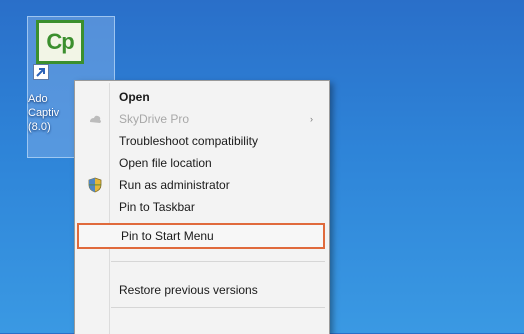  Describe the element at coordinates (44, 113) in the screenshot. I see `shortcut-label-line: Captiv` at that location.